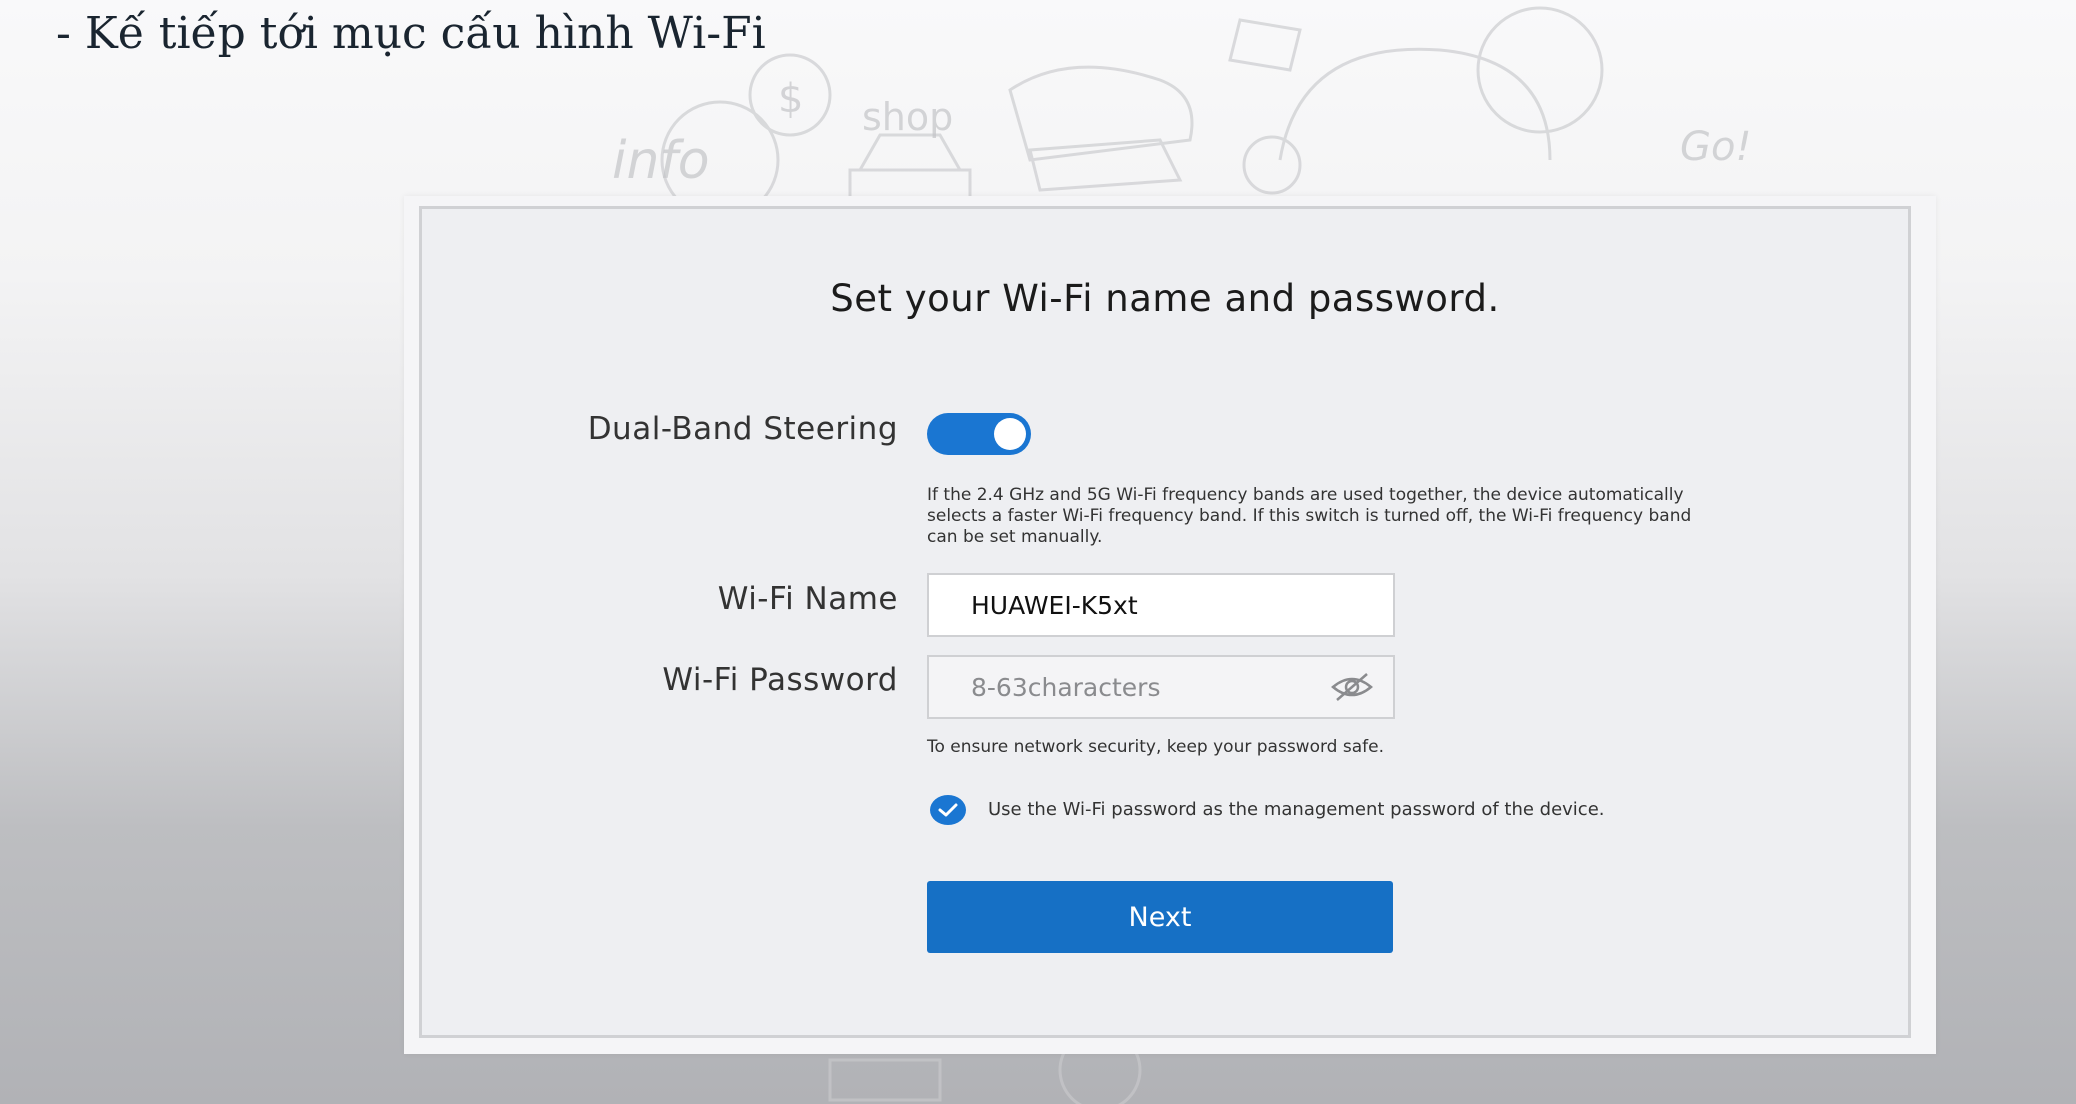 The image size is (2076, 1104). I want to click on dollar-doodle-text: $, so click(790, 99).